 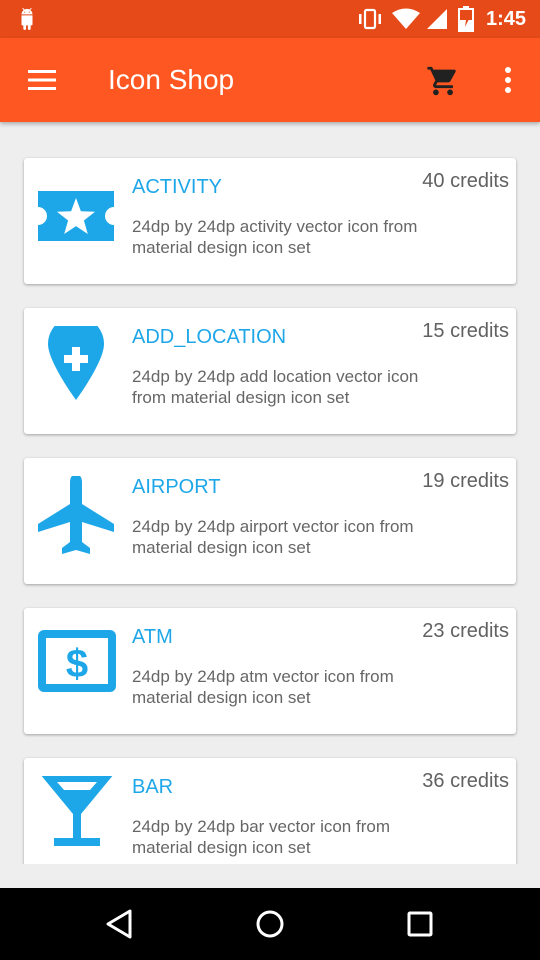 I want to click on back-icon, so click(x=120, y=924).